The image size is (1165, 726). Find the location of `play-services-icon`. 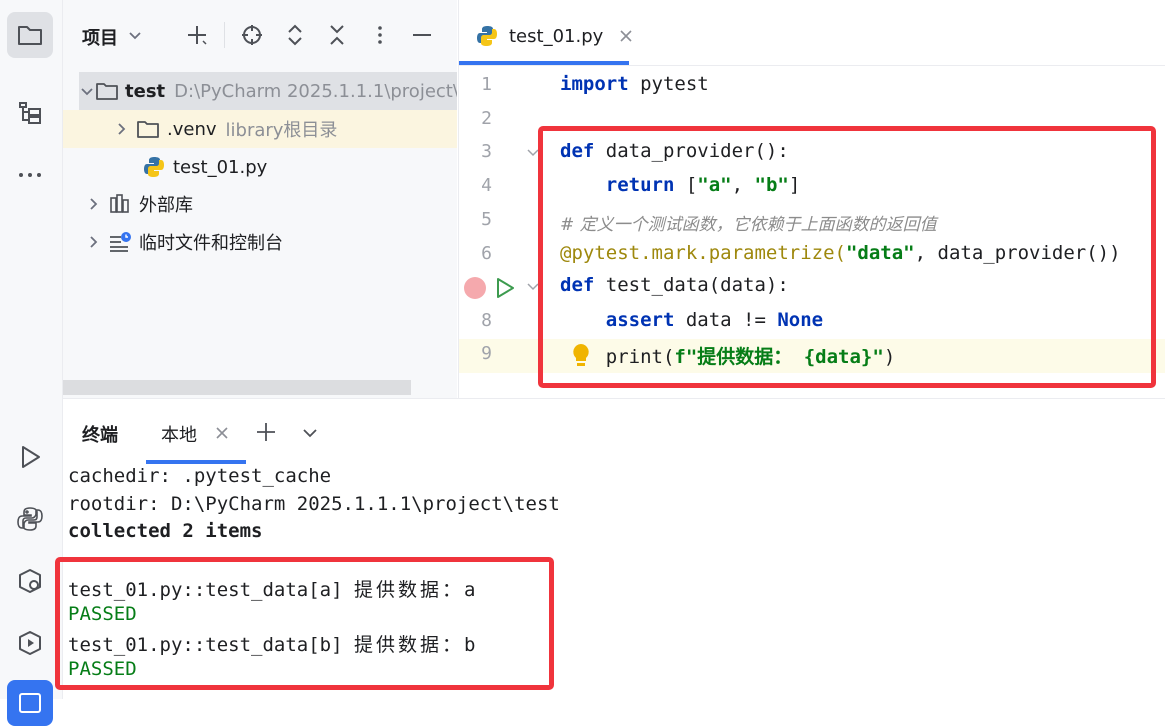

play-services-icon is located at coordinates (30, 643).